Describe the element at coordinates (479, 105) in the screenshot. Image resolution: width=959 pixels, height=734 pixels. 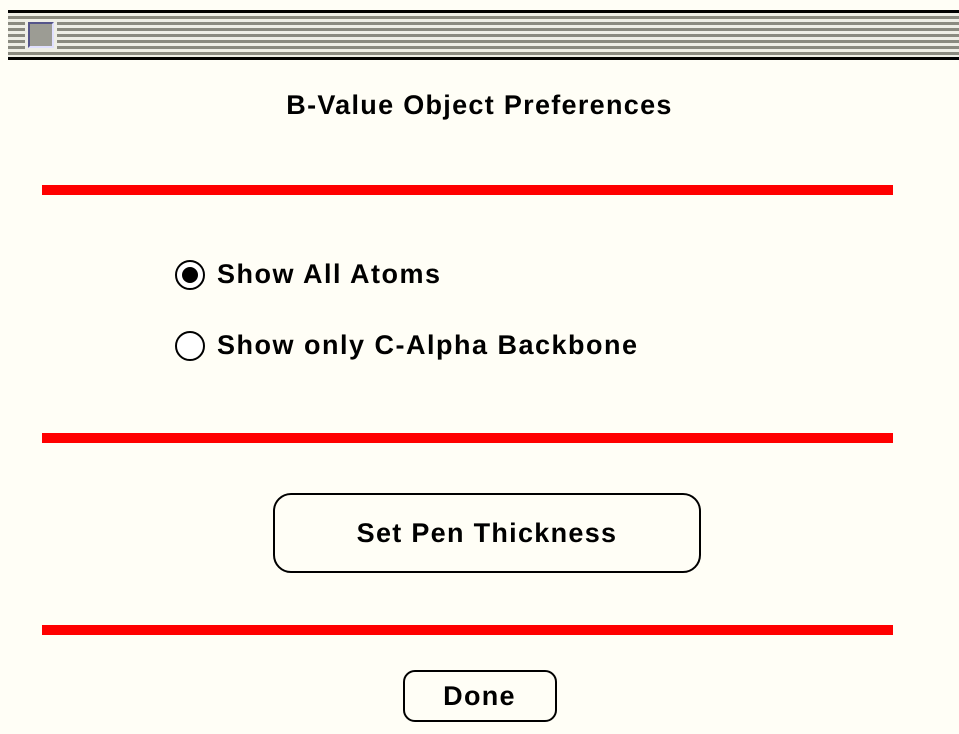
I see `dialog-title: B-Value Object Preferences` at that location.